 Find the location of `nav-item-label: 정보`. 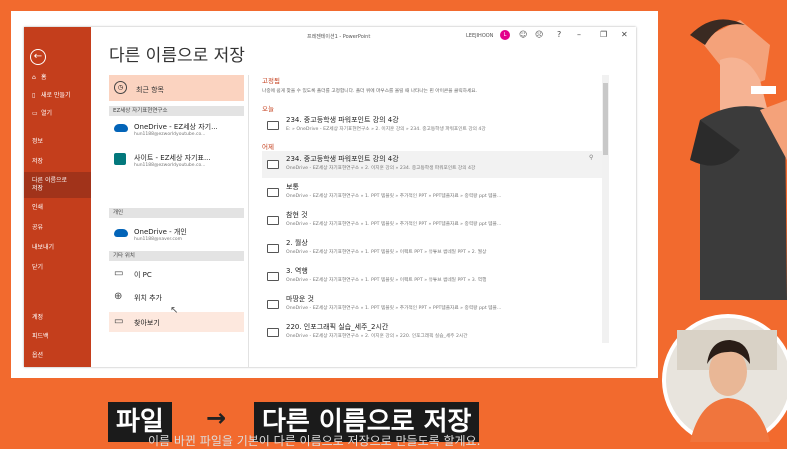

nav-item-label: 정보 is located at coordinates (38, 141).